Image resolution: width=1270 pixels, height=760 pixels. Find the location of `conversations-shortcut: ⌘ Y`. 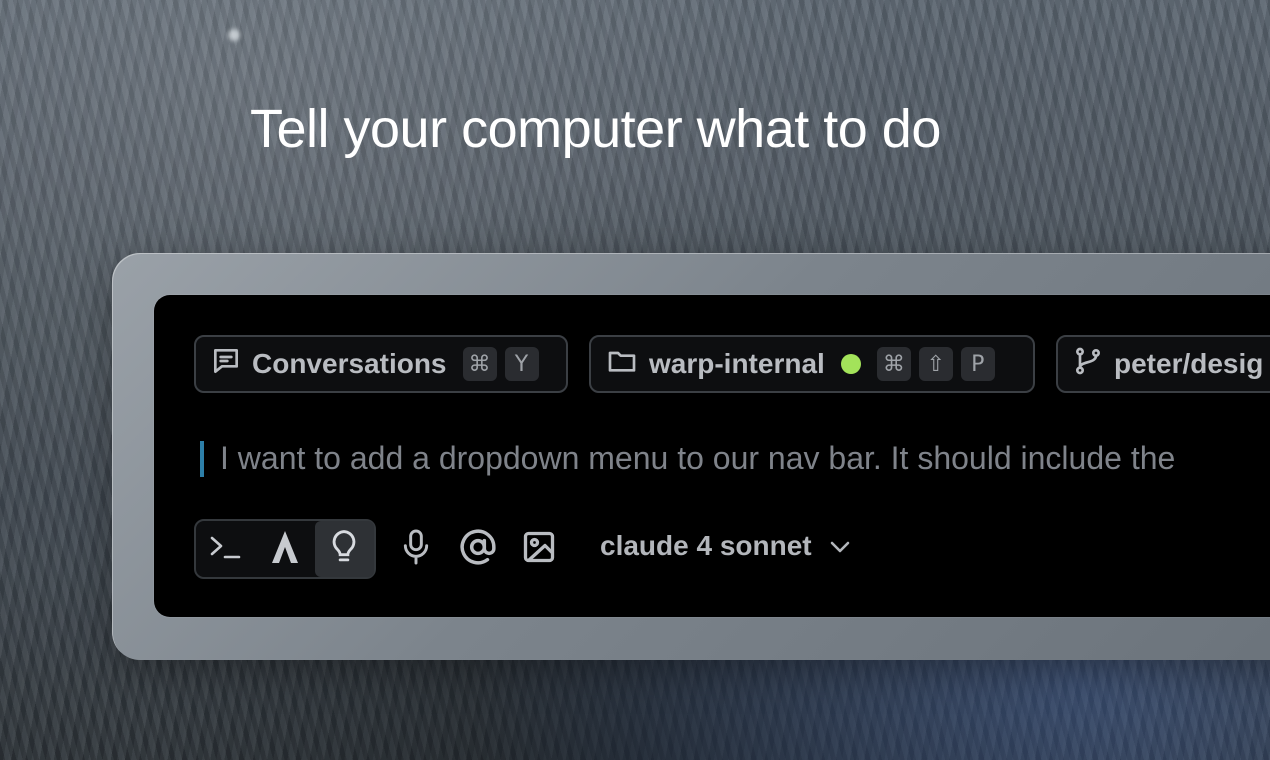

conversations-shortcut: ⌘ Y is located at coordinates (500, 364).